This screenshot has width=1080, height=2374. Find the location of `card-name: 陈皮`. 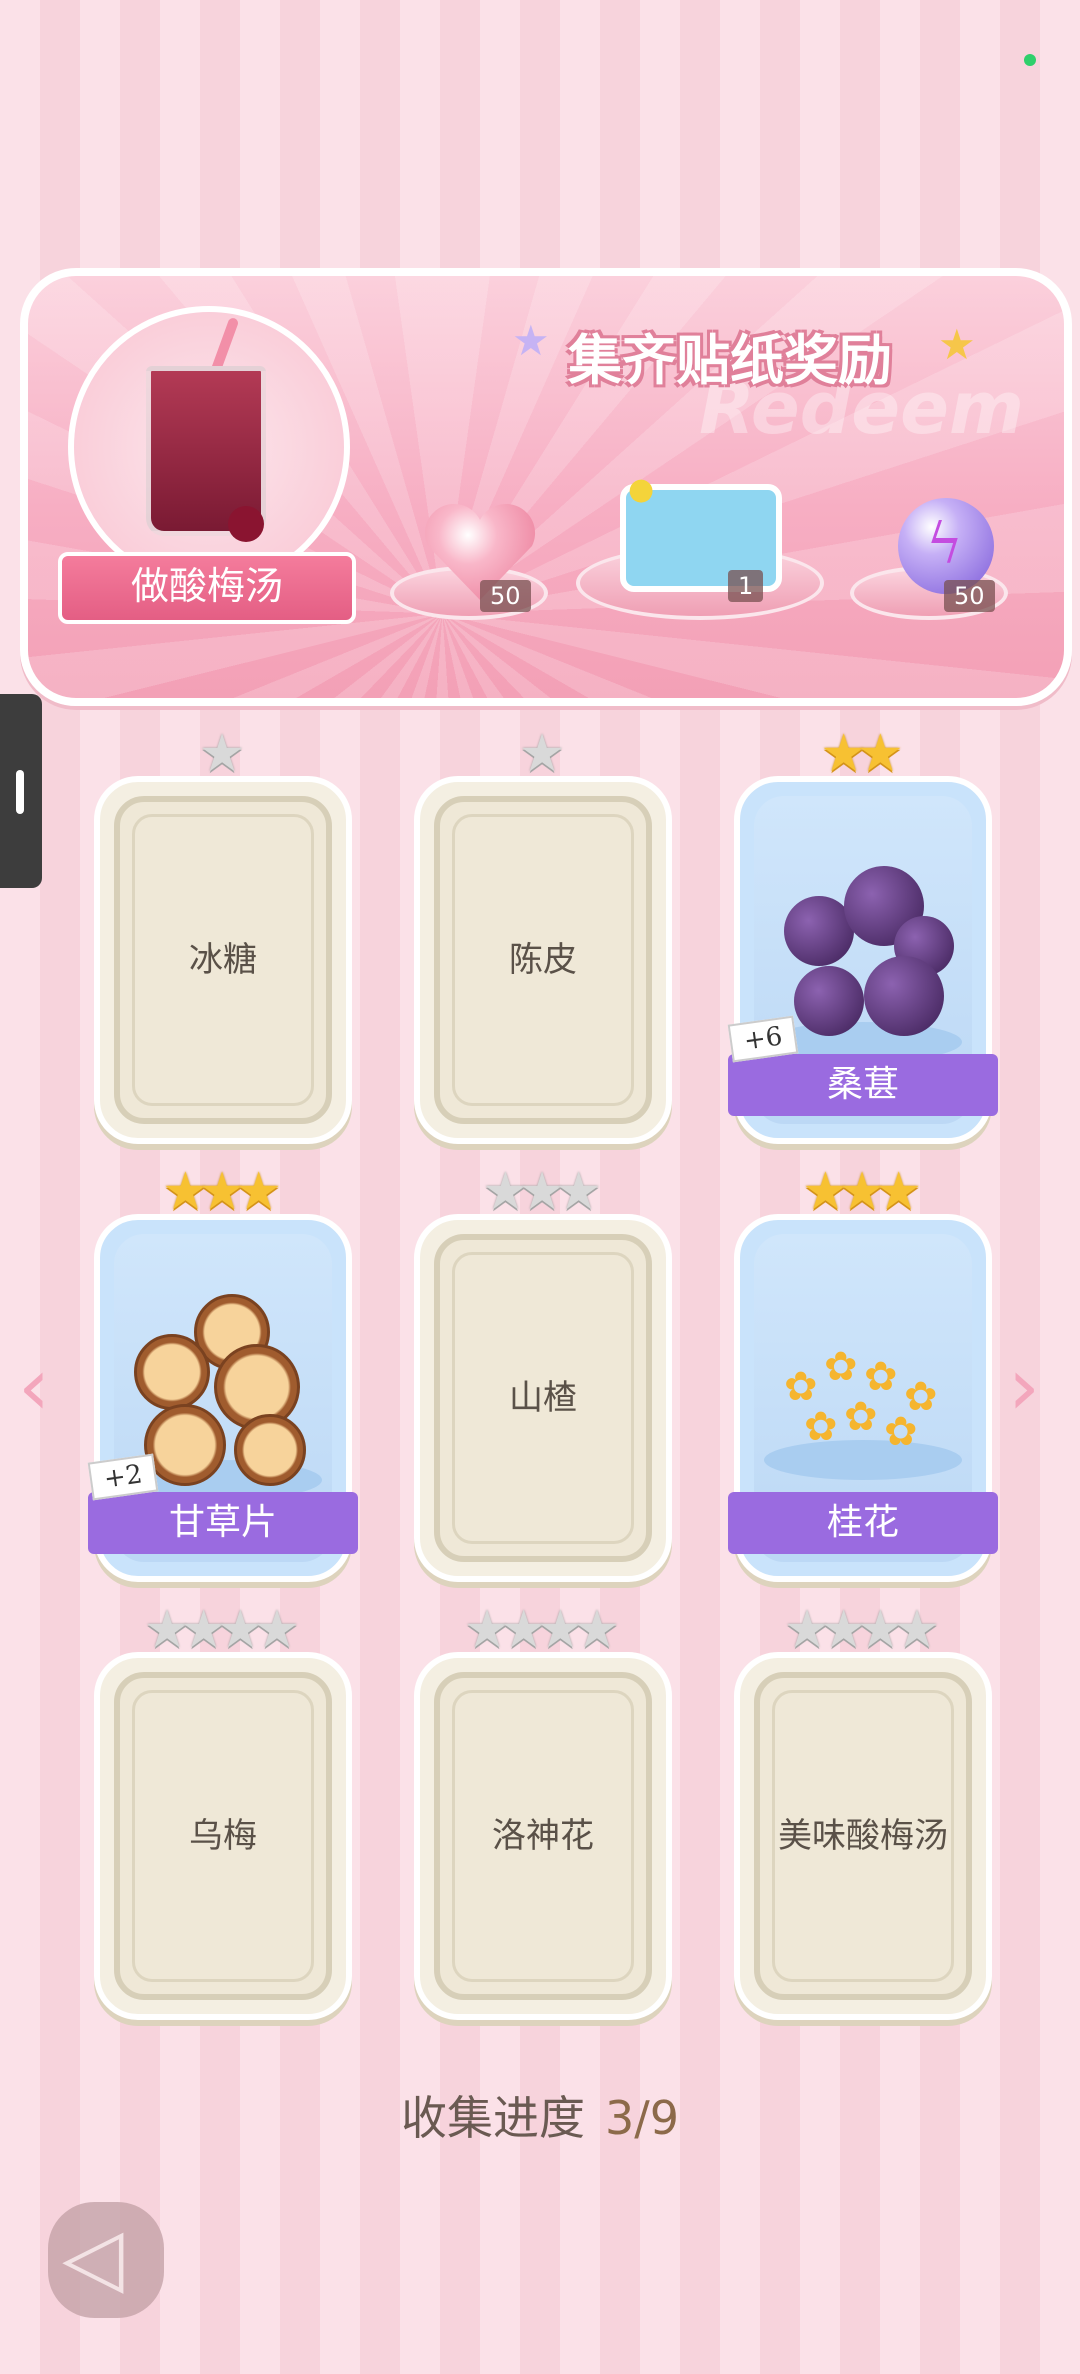

card-name: 陈皮 is located at coordinates (543, 960).